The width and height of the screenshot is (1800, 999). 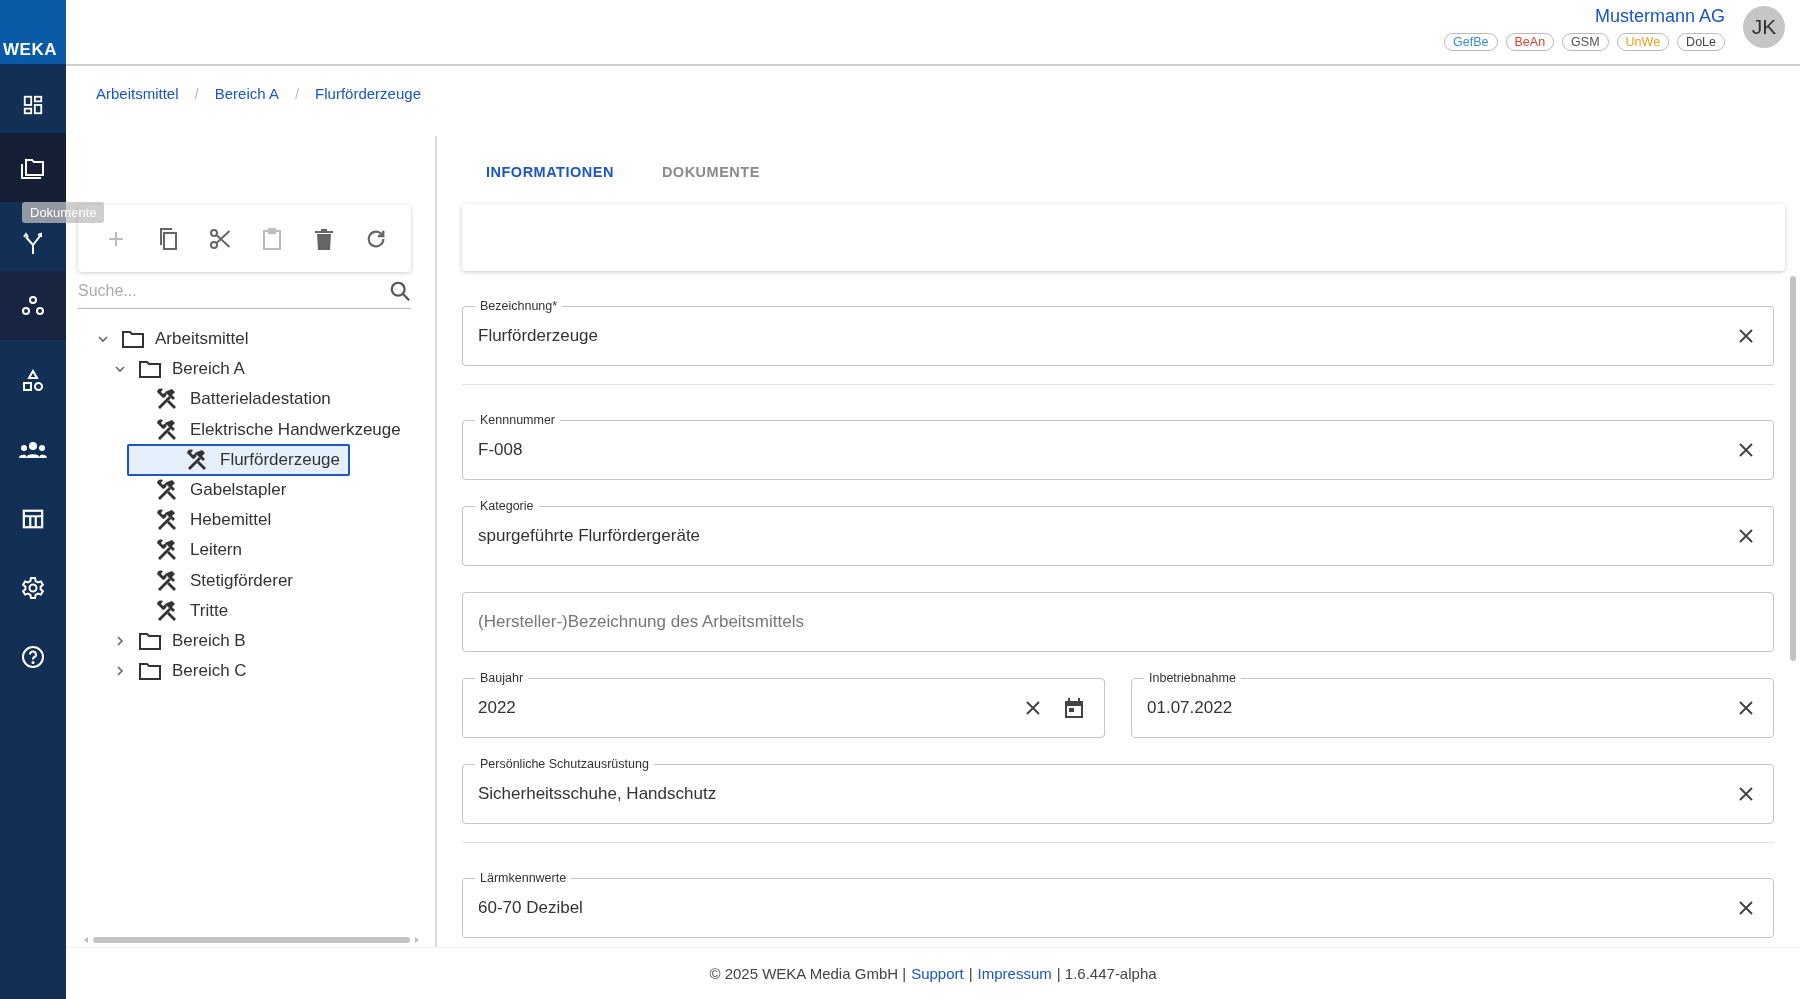 I want to click on footer-text: |, so click(x=970, y=973).